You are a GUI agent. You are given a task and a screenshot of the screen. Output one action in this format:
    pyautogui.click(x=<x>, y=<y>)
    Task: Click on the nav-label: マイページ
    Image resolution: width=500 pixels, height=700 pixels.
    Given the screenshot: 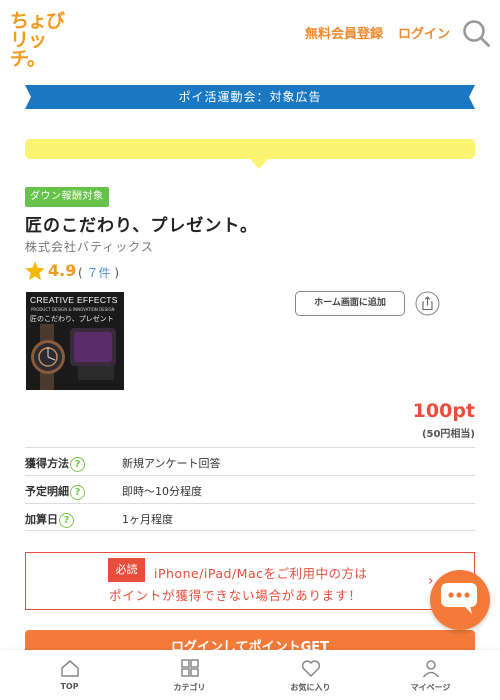 What is the action you would take?
    pyautogui.click(x=430, y=687)
    